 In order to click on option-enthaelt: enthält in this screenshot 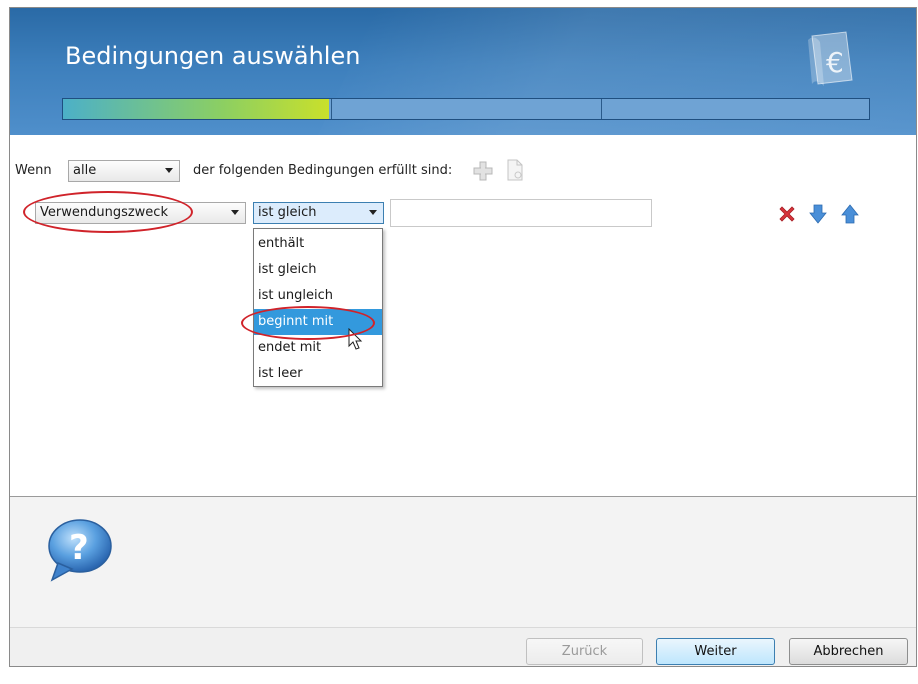, I will do `click(318, 244)`.